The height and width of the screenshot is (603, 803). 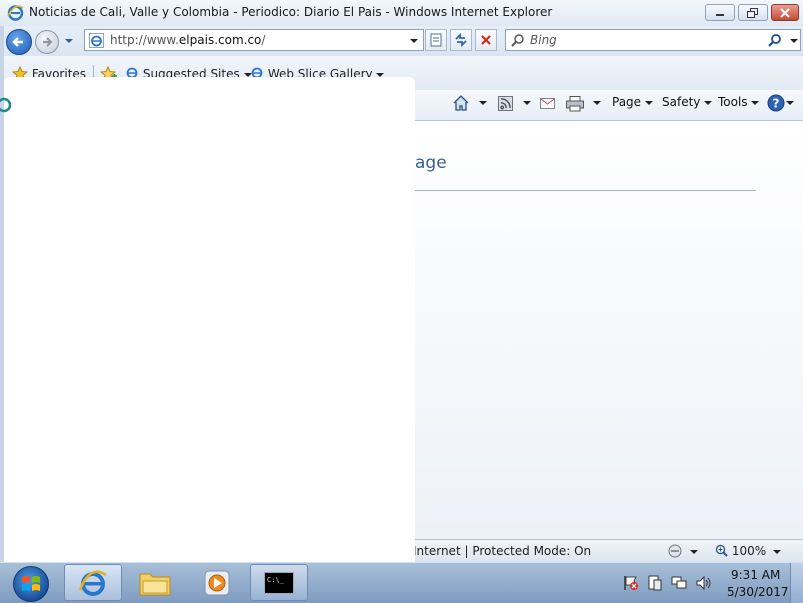 I want to click on stop-button, so click(x=486, y=40).